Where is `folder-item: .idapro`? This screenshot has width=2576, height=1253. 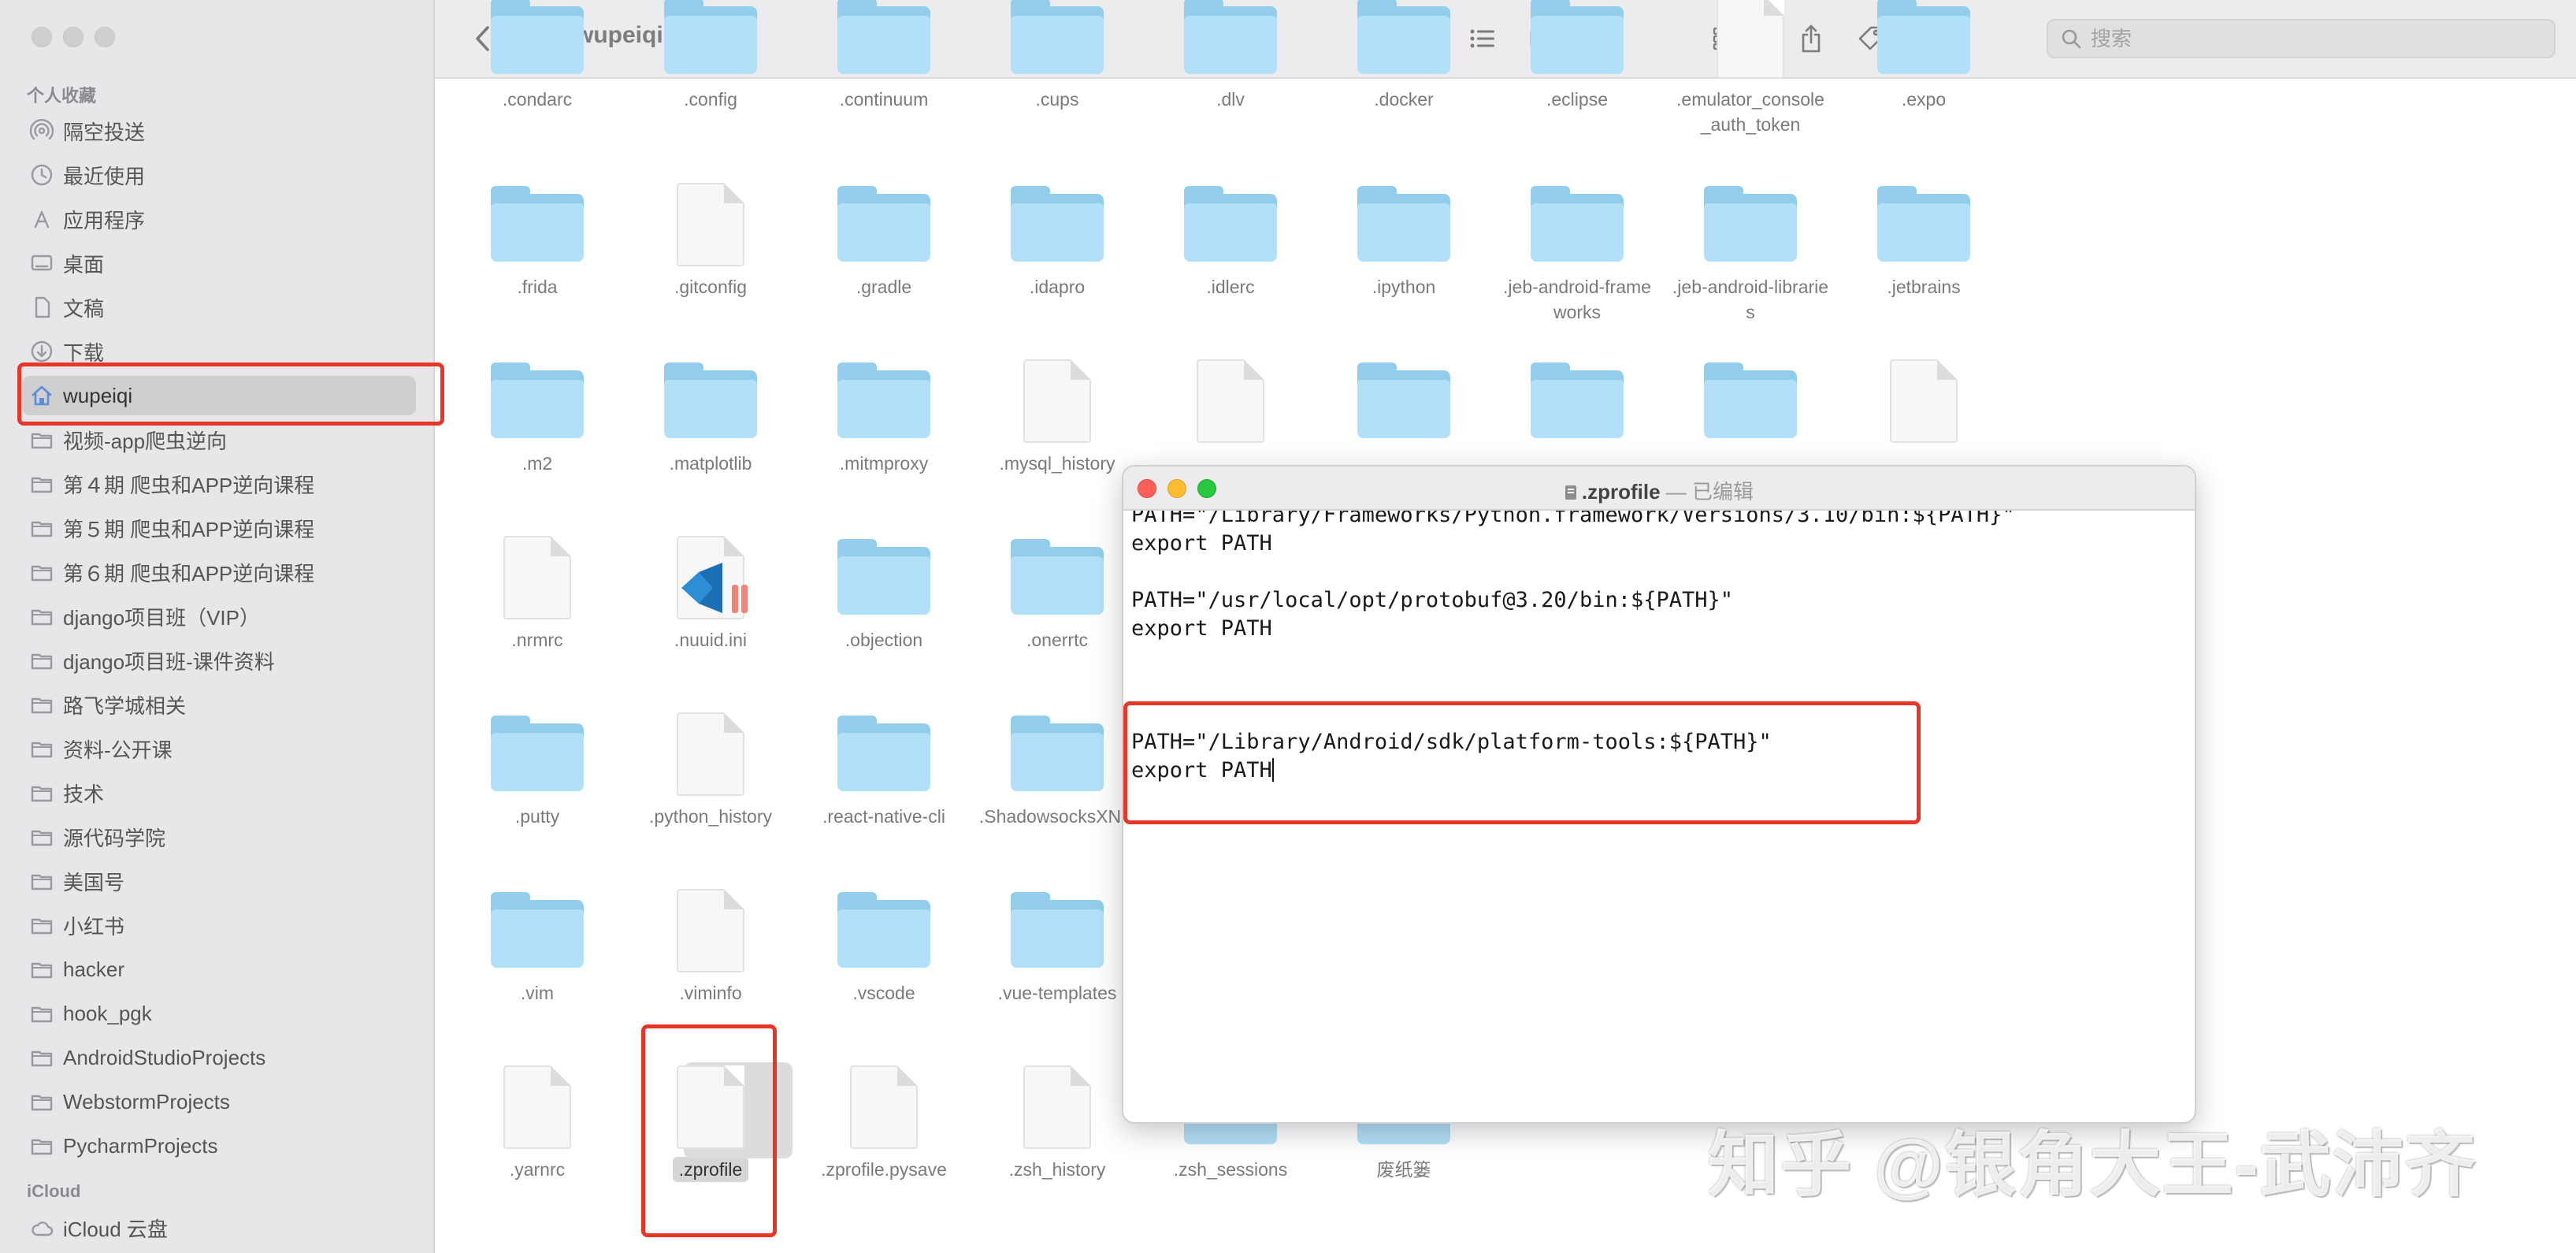
folder-item: .idapro is located at coordinates (1057, 239).